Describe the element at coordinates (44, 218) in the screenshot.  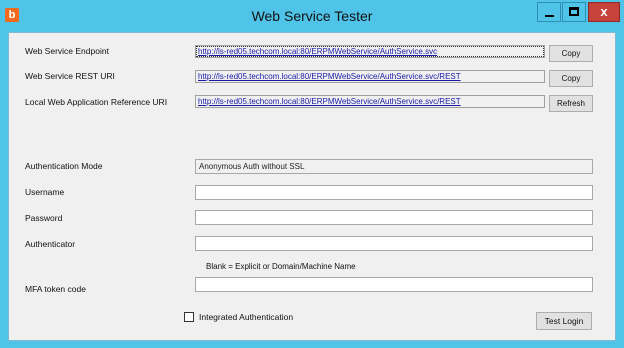
I see `password-label: Password` at that location.